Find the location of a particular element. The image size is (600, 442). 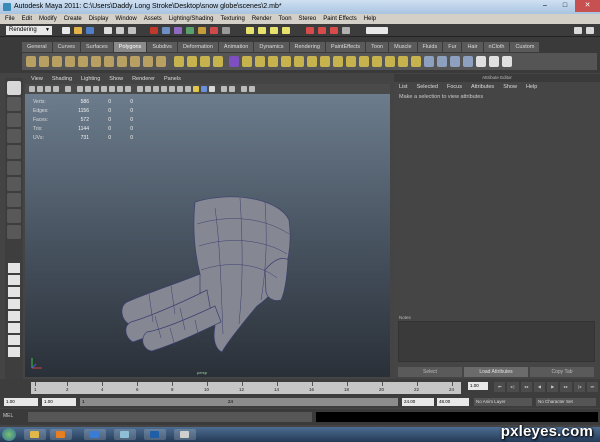

film-gate-icon is located at coordinates (88, 89).